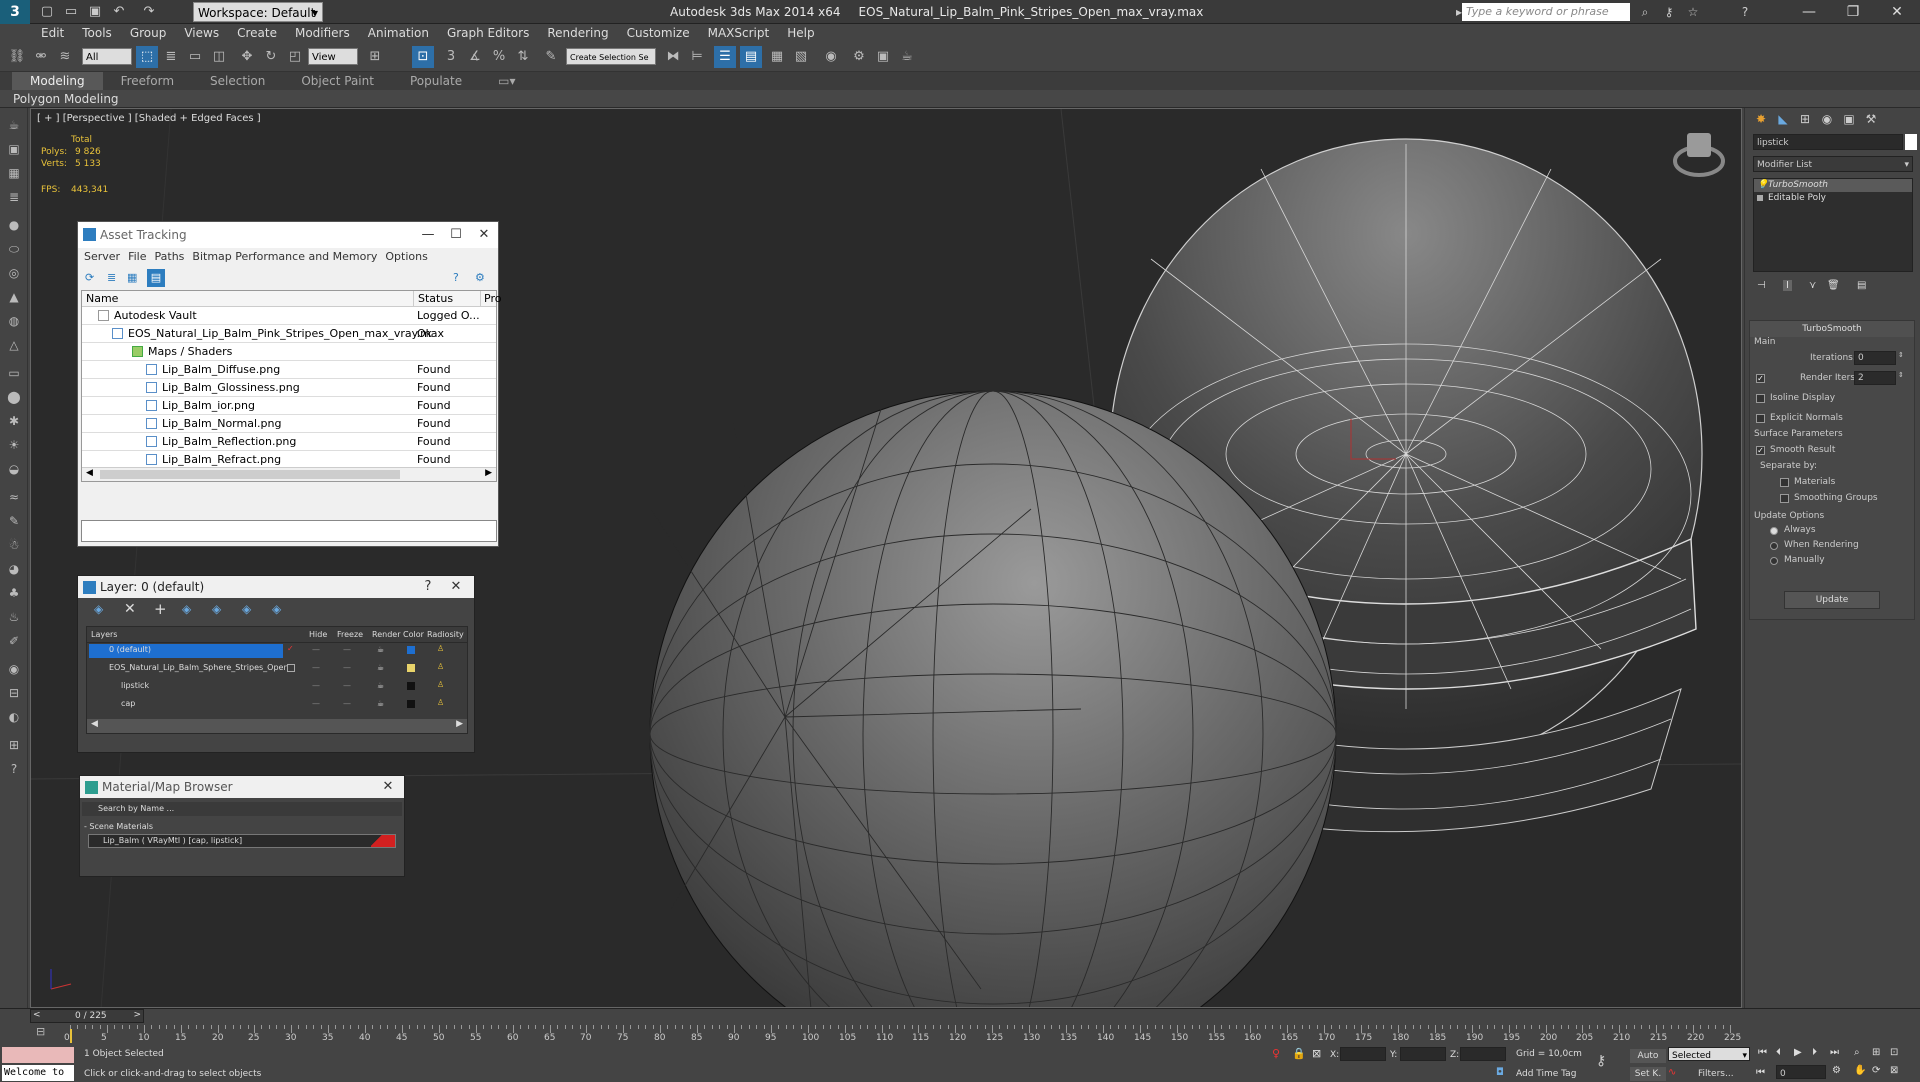 The width and height of the screenshot is (1920, 1082). I want to click on pyramid-icon: △, so click(14, 345).